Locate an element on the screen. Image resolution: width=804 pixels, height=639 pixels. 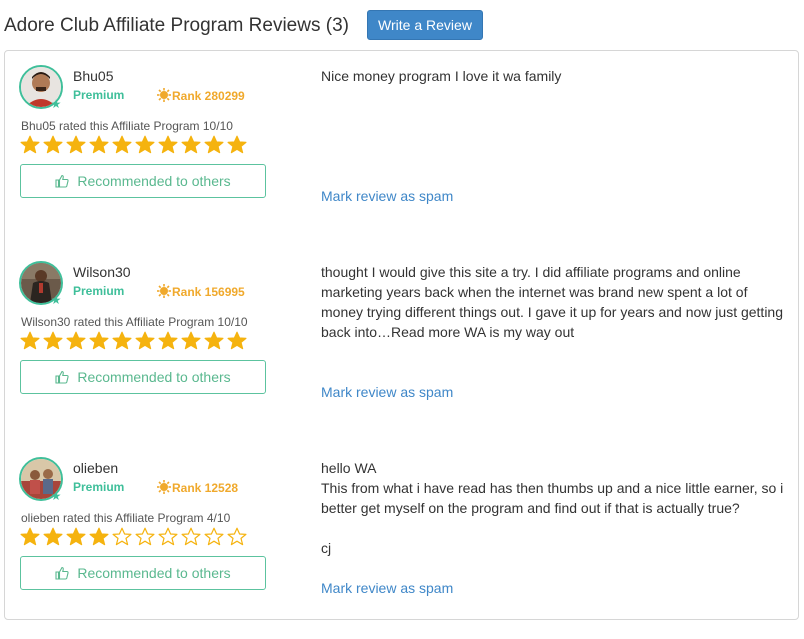
review-text is located at coordinates (553, 528).